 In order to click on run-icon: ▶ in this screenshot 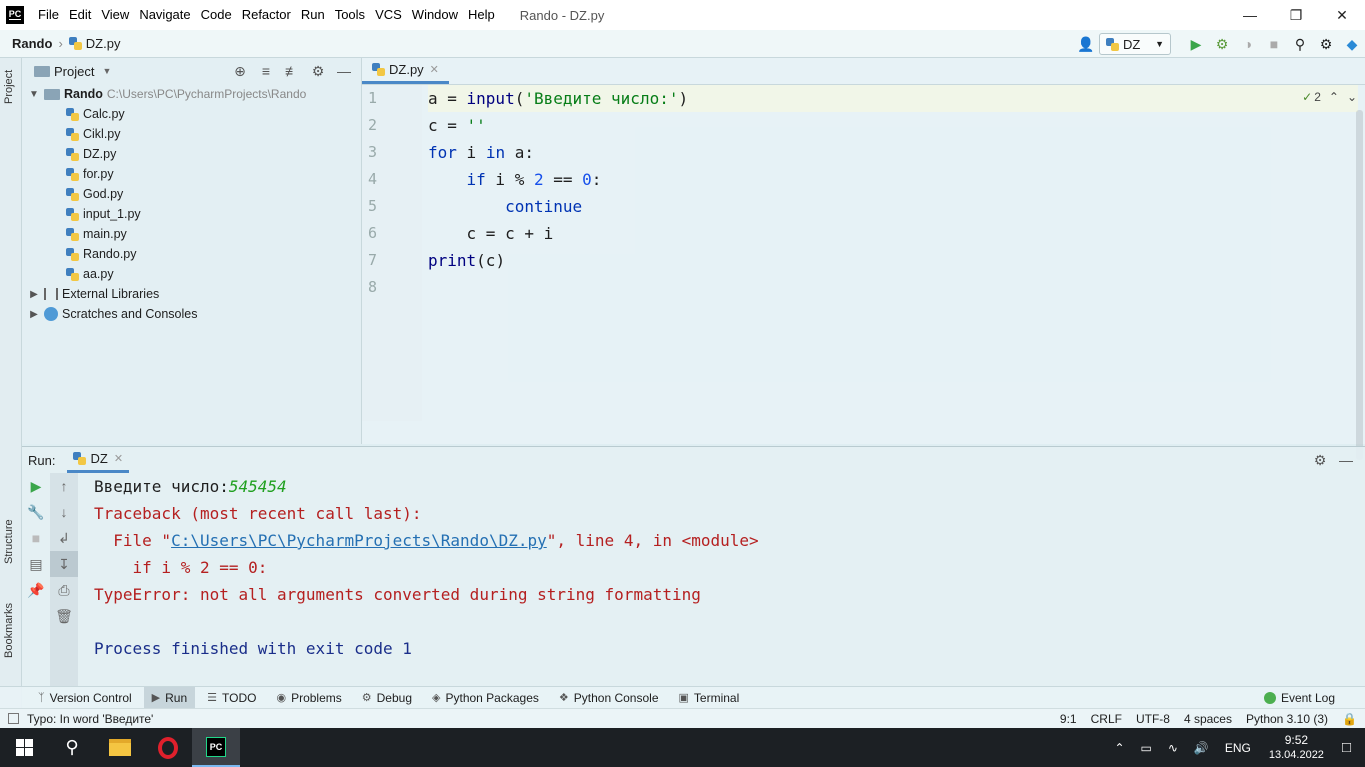, I will do `click(1196, 44)`.